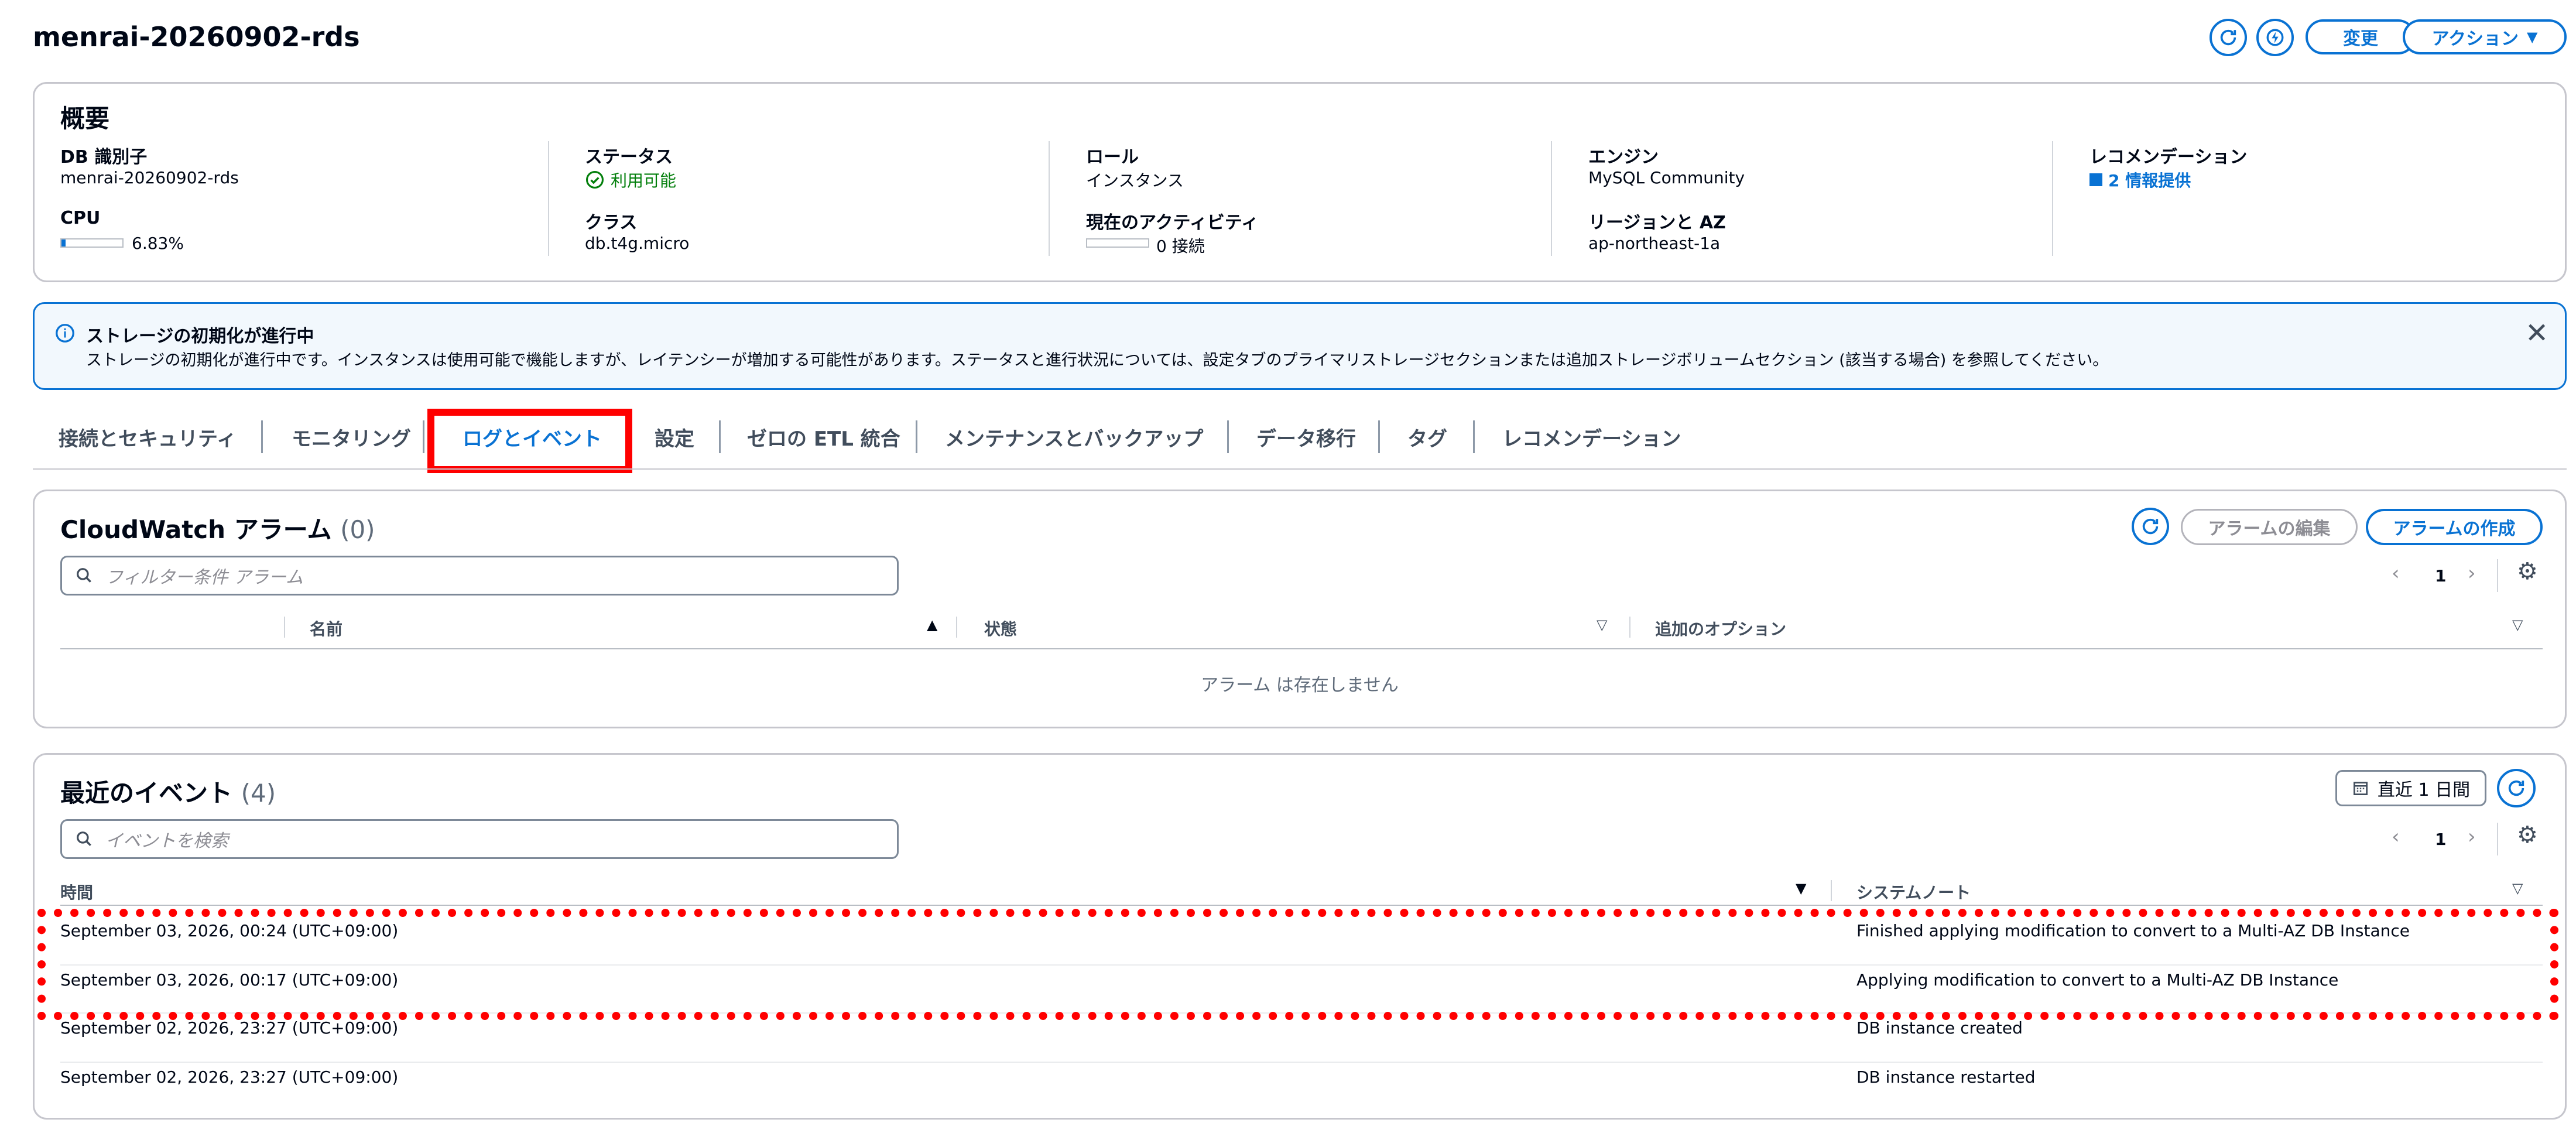 The width and height of the screenshot is (2576, 1126). Describe the element at coordinates (2360, 788) in the screenshot. I see `calendar-icon` at that location.